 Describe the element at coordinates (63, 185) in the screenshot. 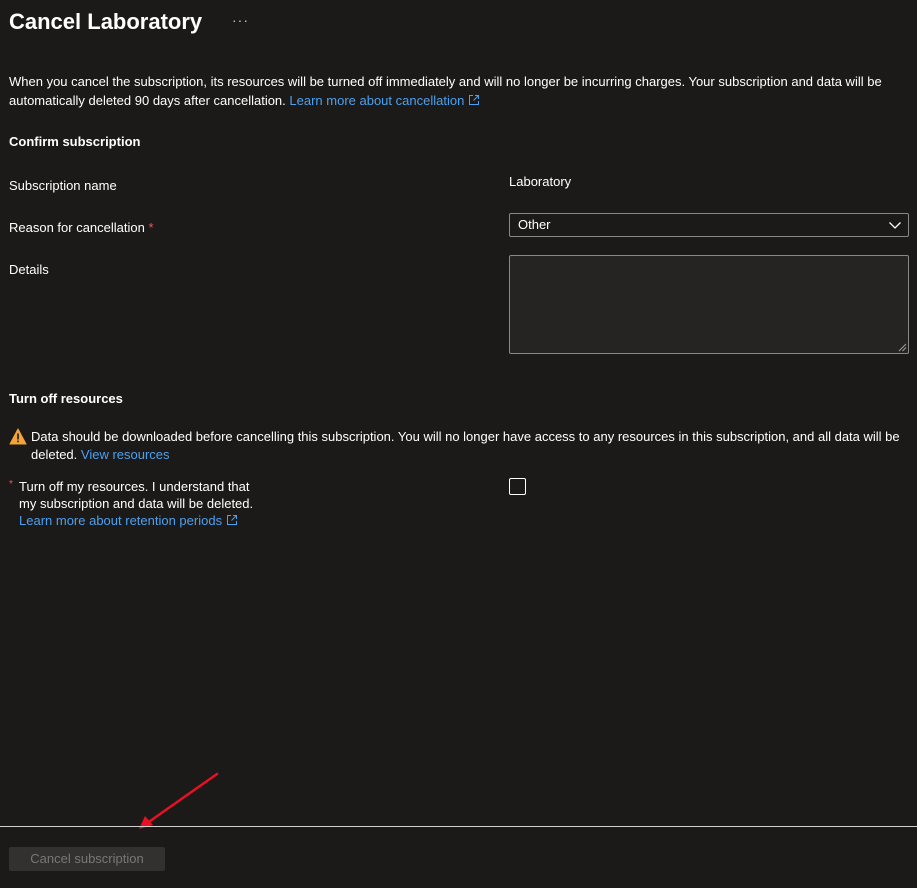

I see `subscription-name-label: Subscription name` at that location.